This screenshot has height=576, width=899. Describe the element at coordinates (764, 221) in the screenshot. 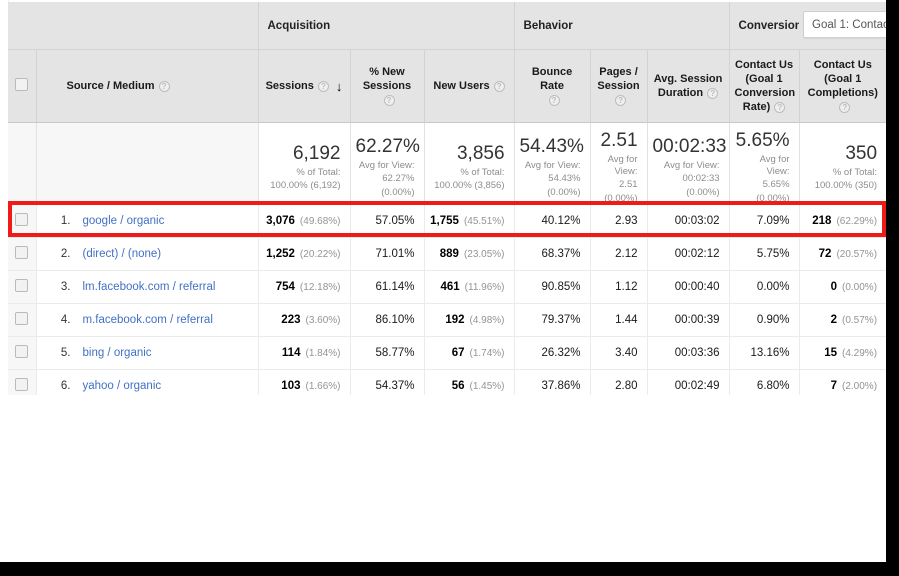

I see `row-goal1-conversion-rate: 7.09%` at that location.